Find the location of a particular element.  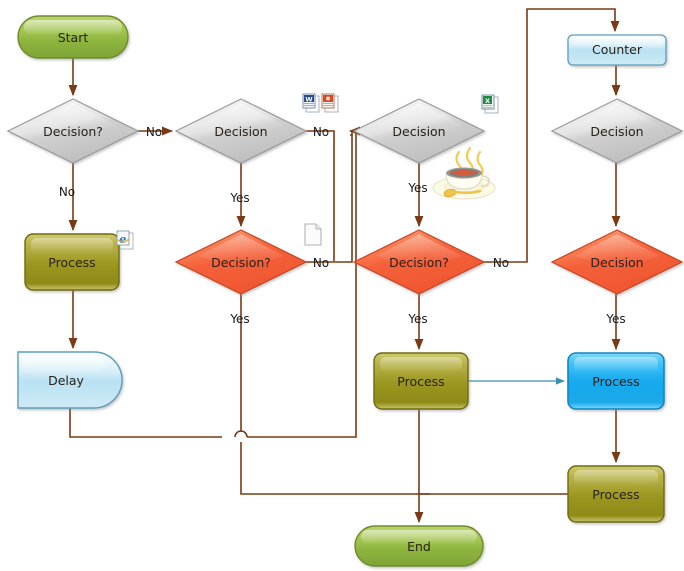

edge-bus-up-to-decision4-column is located at coordinates (302, 284).